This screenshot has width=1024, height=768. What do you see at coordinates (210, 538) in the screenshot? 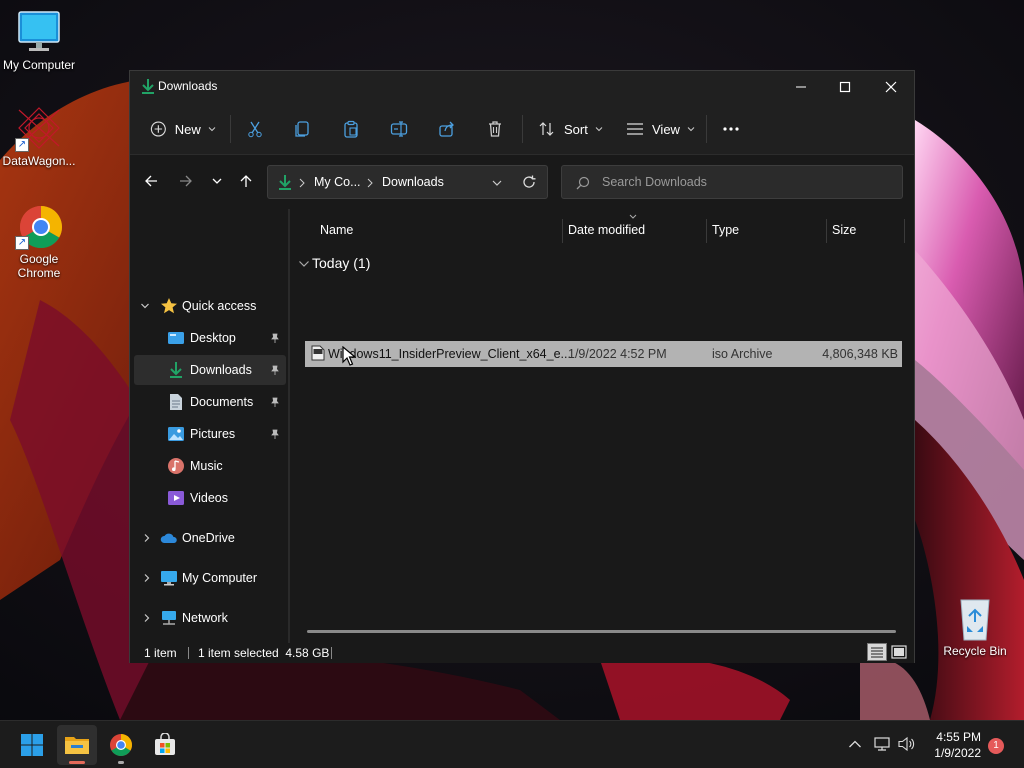
I see `nav-item-onedrive: OneDrive` at bounding box center [210, 538].